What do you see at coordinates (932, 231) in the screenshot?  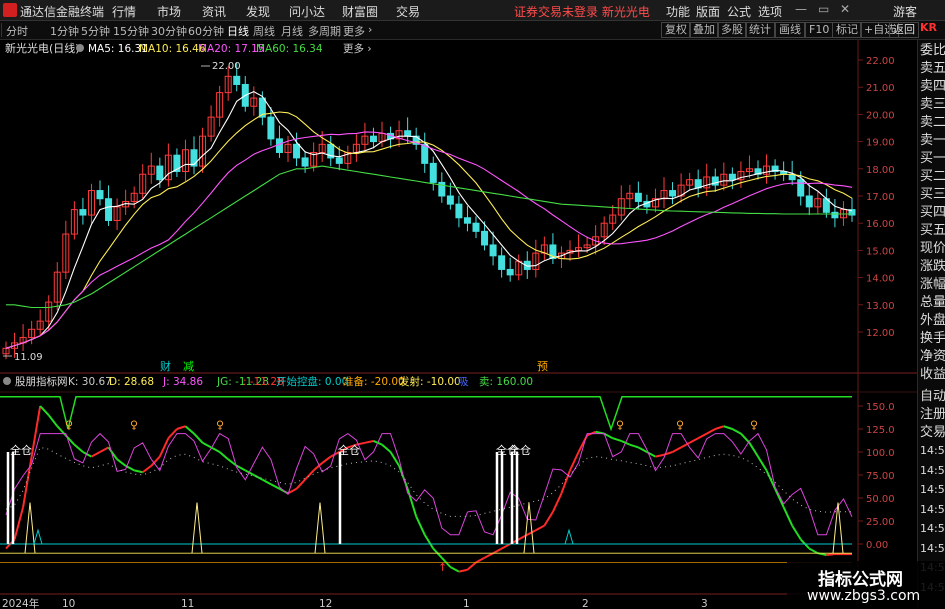 I see `side-item-10: 买五` at bounding box center [932, 231].